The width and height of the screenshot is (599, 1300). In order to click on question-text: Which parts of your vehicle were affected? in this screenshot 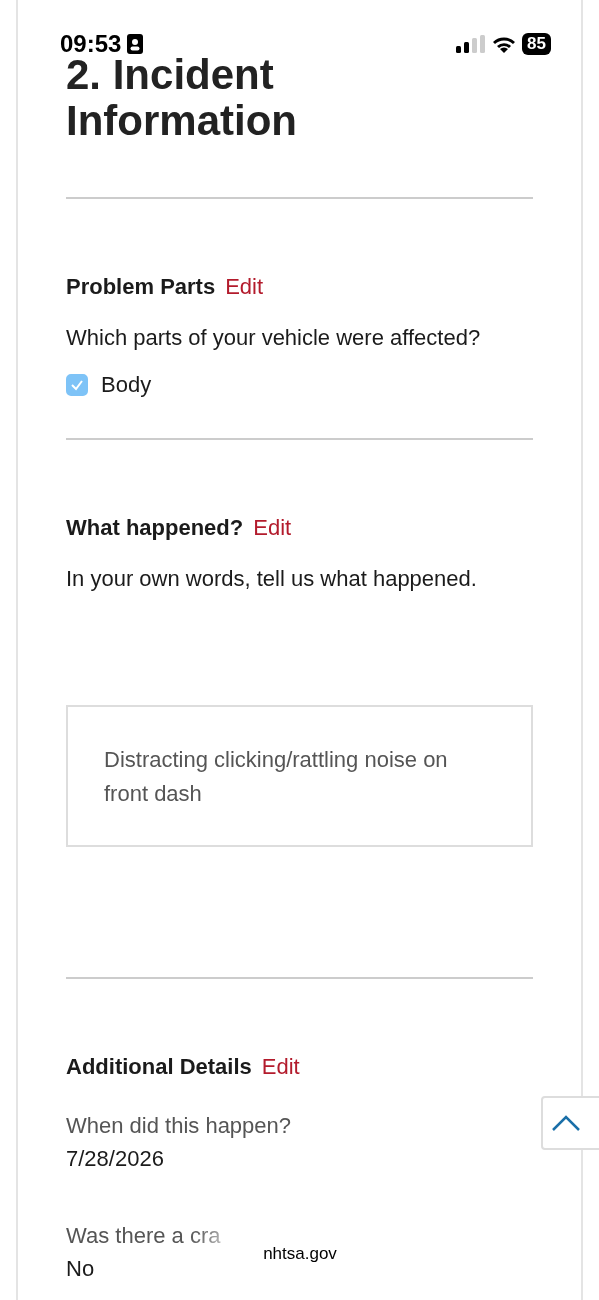, I will do `click(274, 338)`.